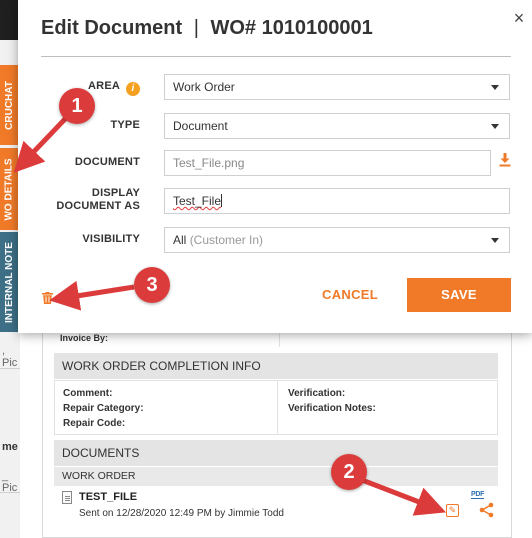 The height and width of the screenshot is (538, 532). I want to click on documents-header: DOCUMENTS, so click(276, 453).